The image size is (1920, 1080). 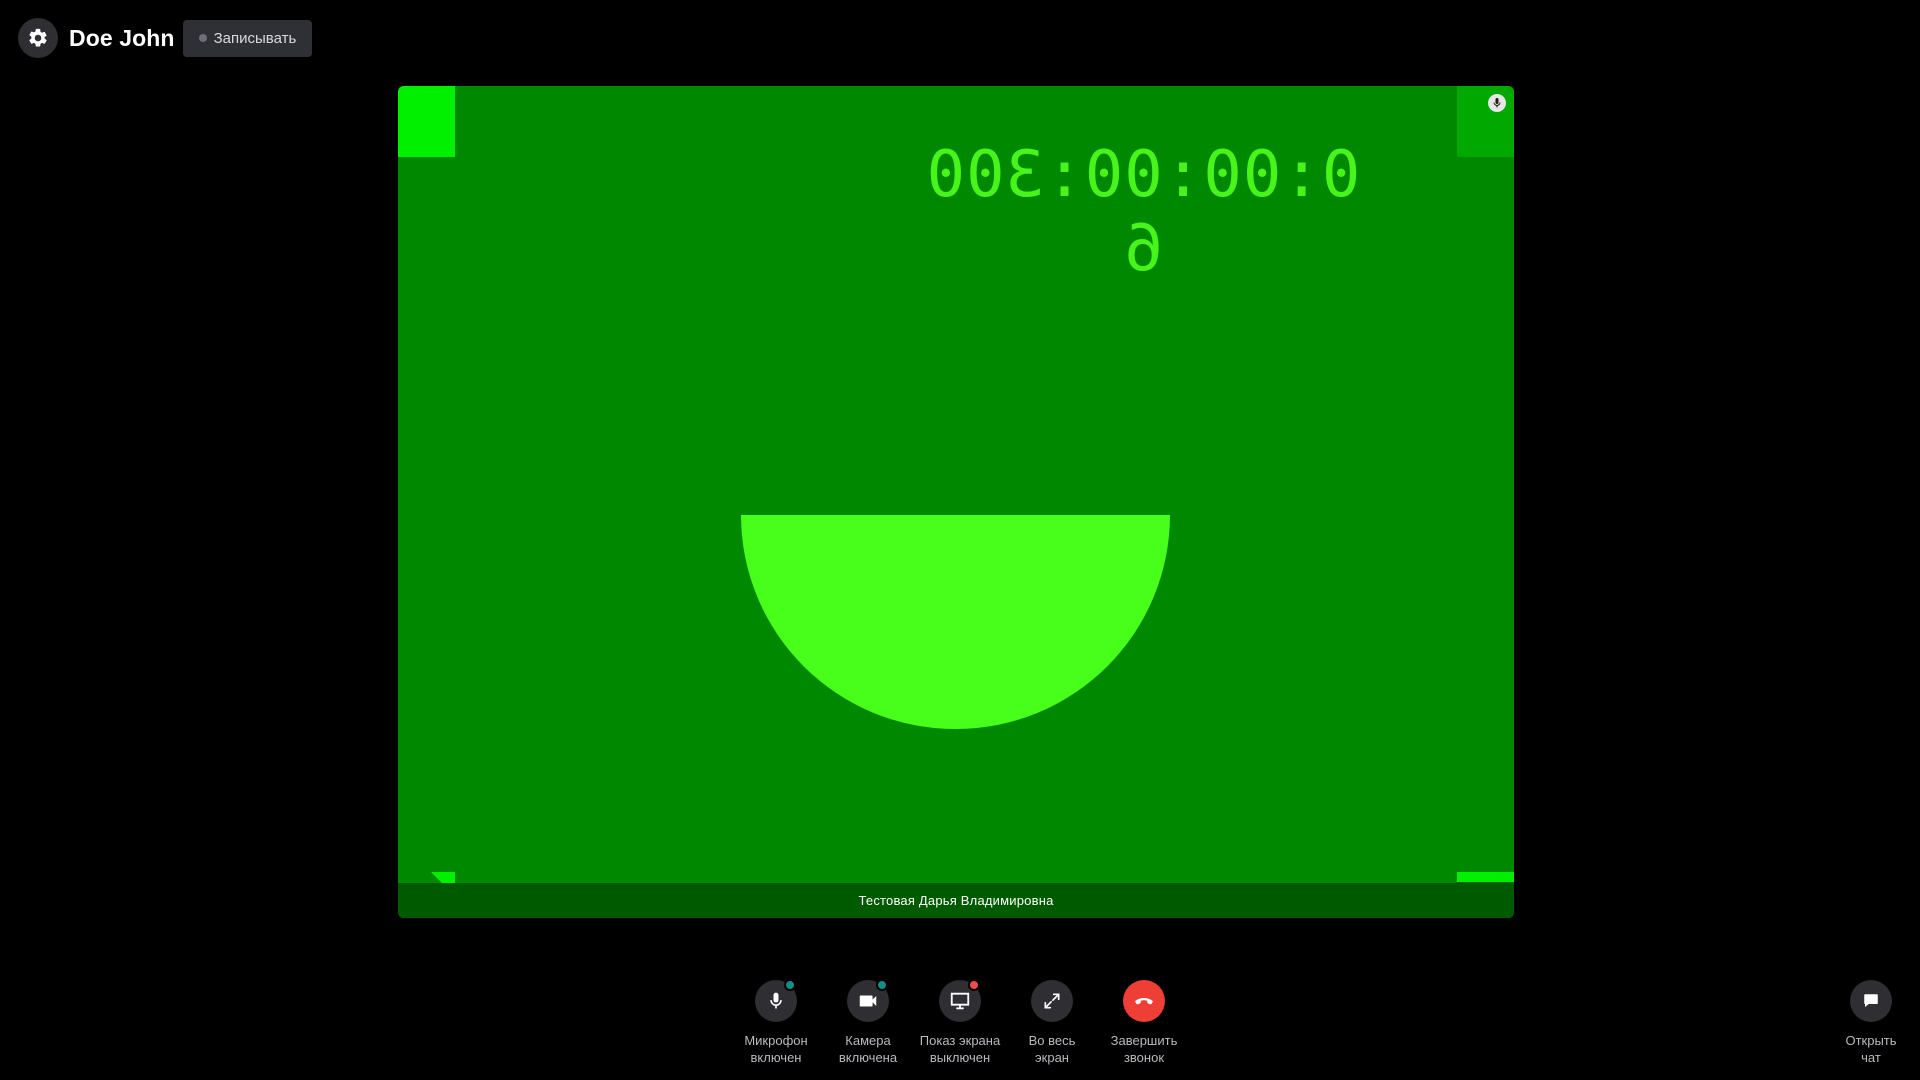 What do you see at coordinates (1052, 1049) in the screenshot?
I see `fullscreen-label: Во весь экран` at bounding box center [1052, 1049].